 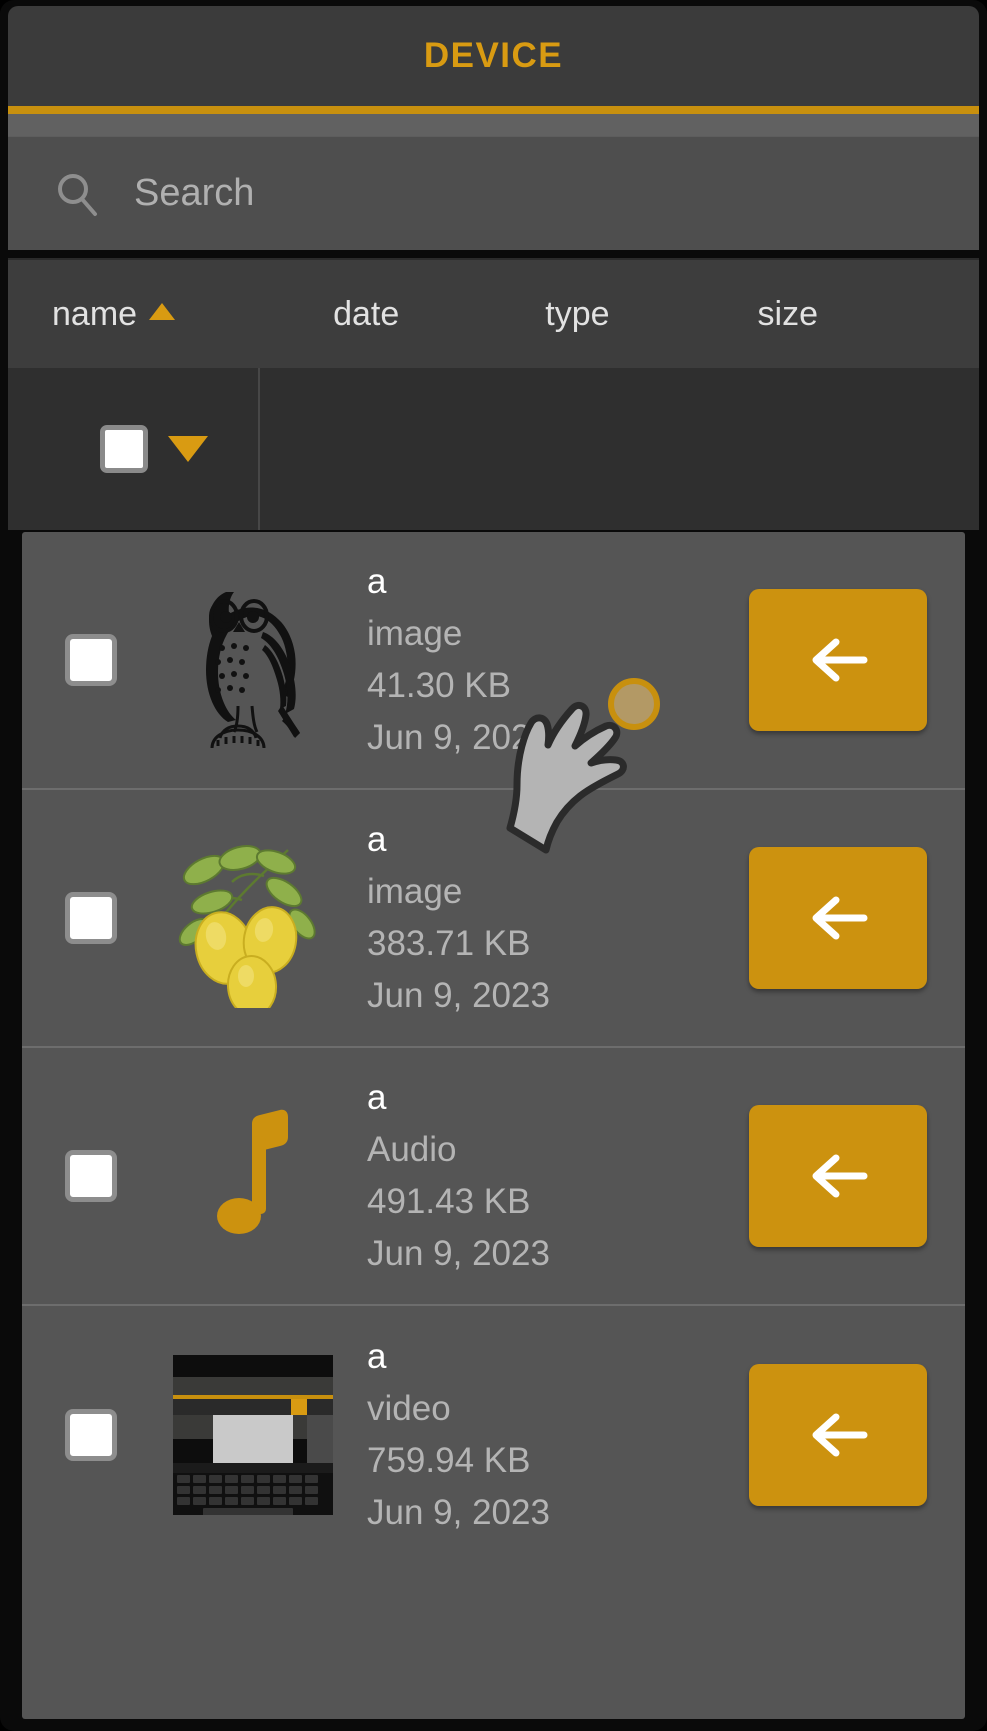 I want to click on video-screenshot-thumbnail, so click(x=252, y=1435).